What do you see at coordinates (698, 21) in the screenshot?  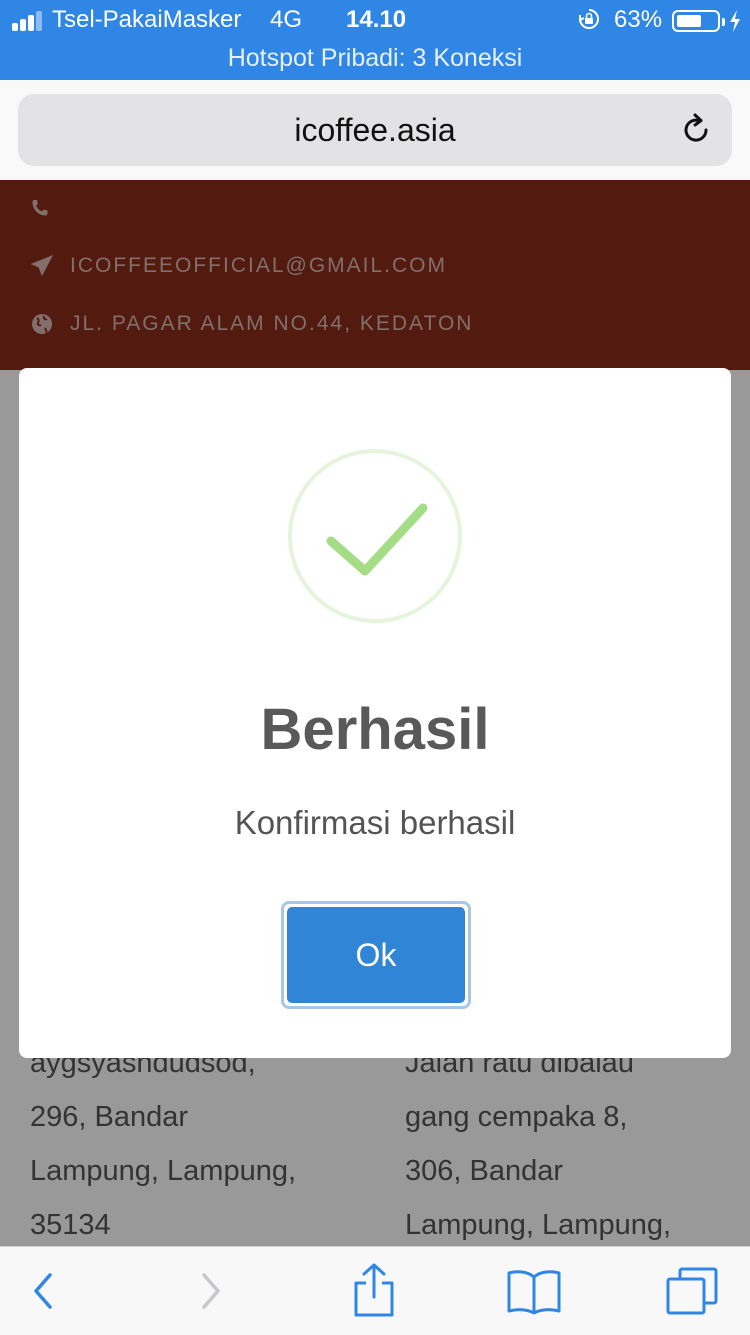 I see `battery-icon` at bounding box center [698, 21].